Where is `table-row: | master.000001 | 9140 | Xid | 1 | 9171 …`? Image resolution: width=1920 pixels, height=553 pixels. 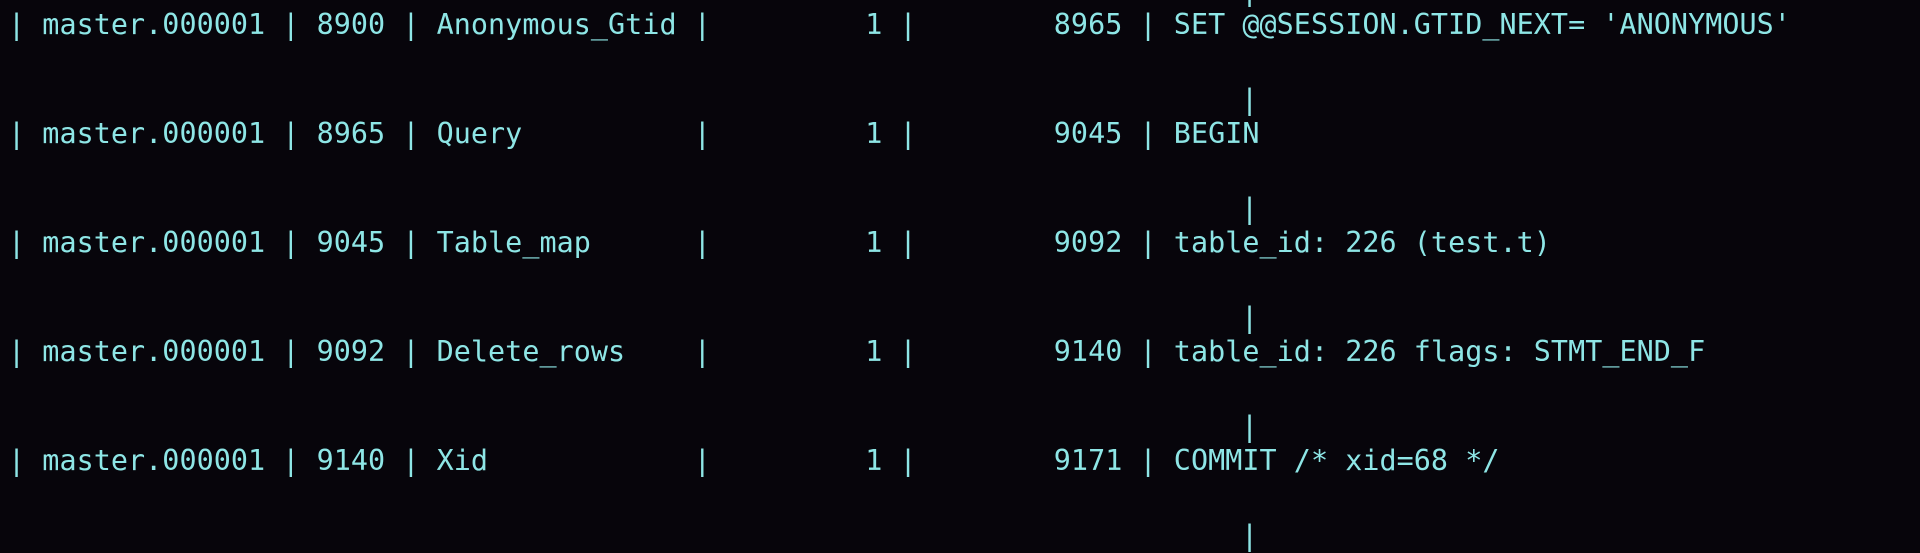
table-row: | master.000001 | 9140 | Xid | 1 | 9171 … is located at coordinates (754, 461).